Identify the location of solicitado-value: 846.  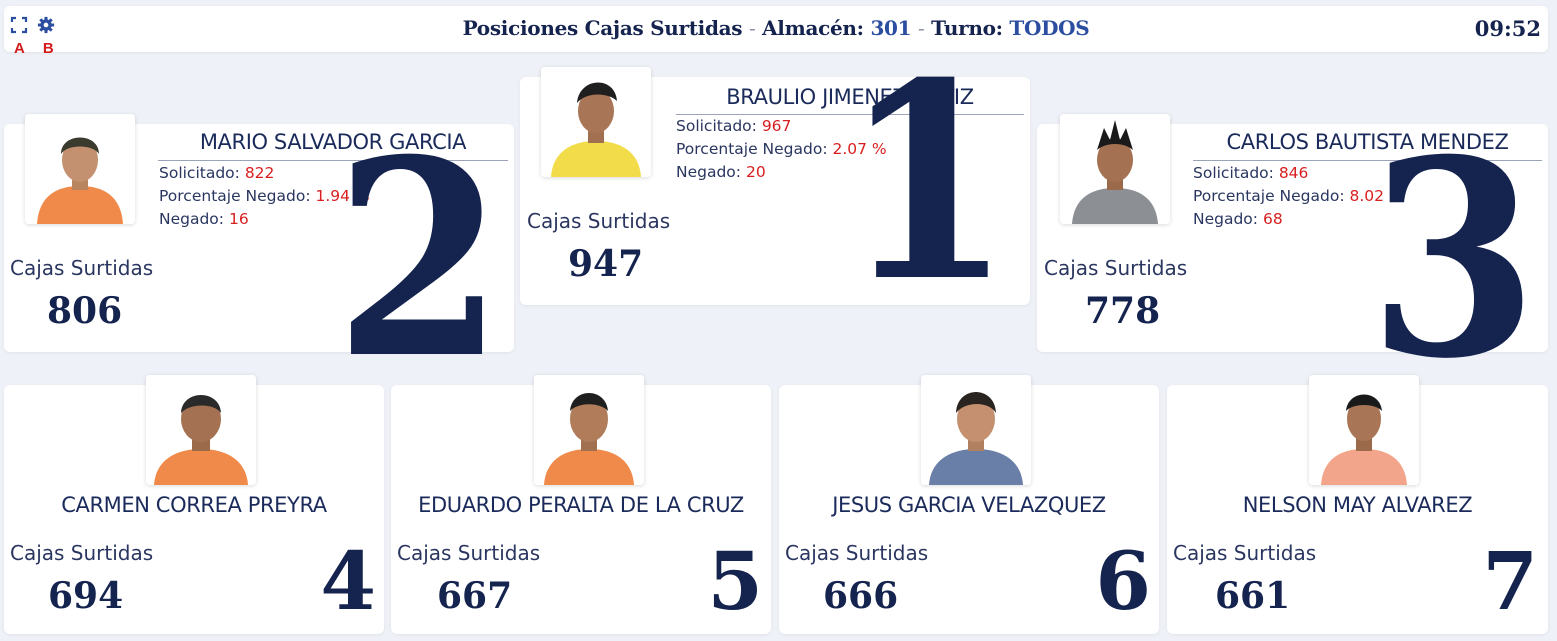
(1293, 173).